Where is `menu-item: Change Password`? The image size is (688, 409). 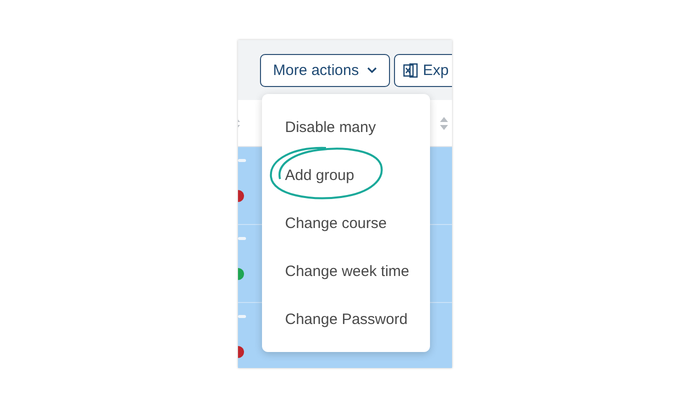 menu-item: Change Password is located at coordinates (346, 319).